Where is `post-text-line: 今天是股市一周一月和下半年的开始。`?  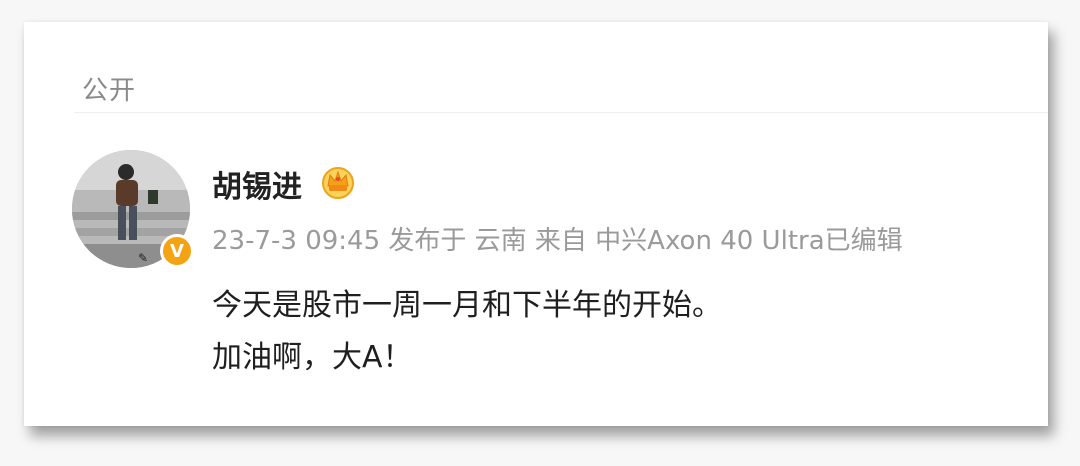
post-text-line: 今天是股市一周一月和下半年的开始。 is located at coordinates (467, 305).